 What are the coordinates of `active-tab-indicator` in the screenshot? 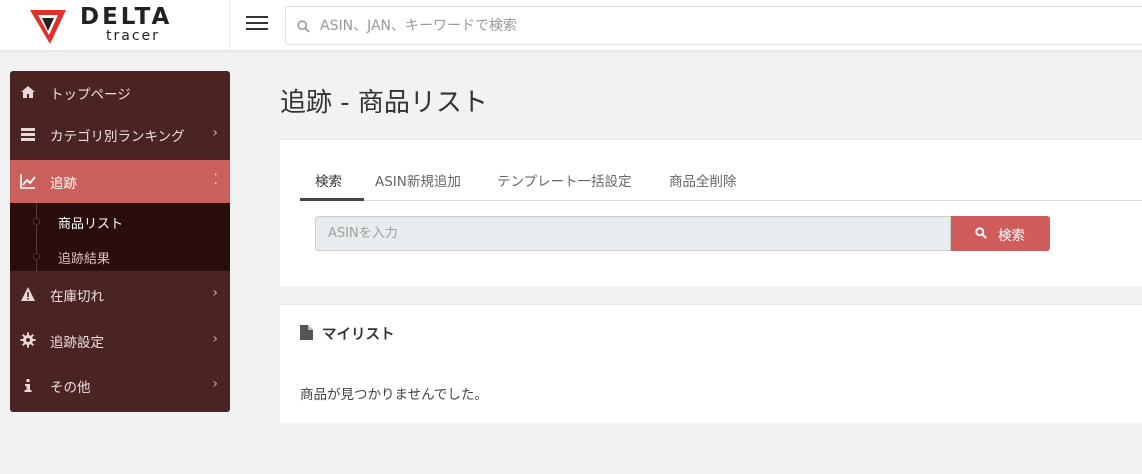 It's located at (332, 199).